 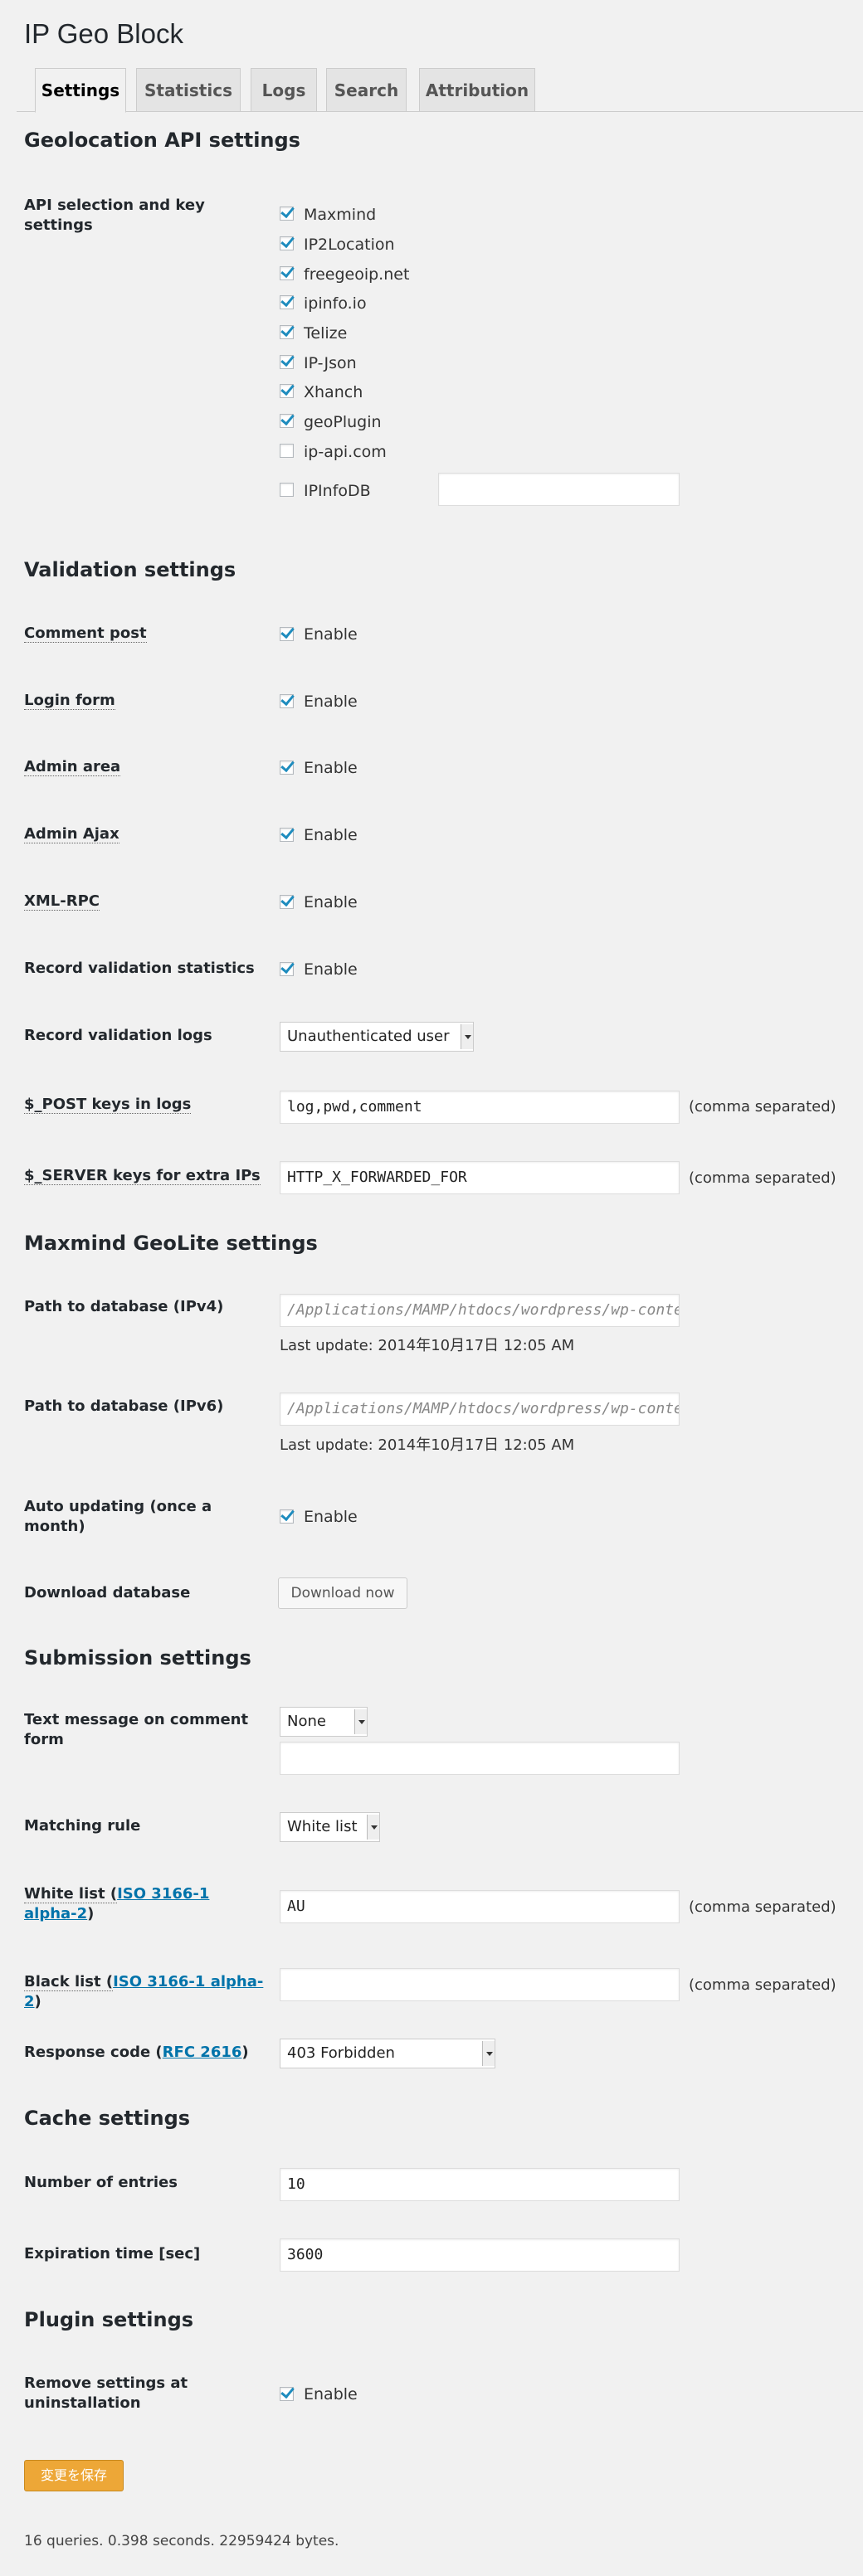 What do you see at coordinates (331, 835) in the screenshot?
I see `admin-ajax-enable: Enable` at bounding box center [331, 835].